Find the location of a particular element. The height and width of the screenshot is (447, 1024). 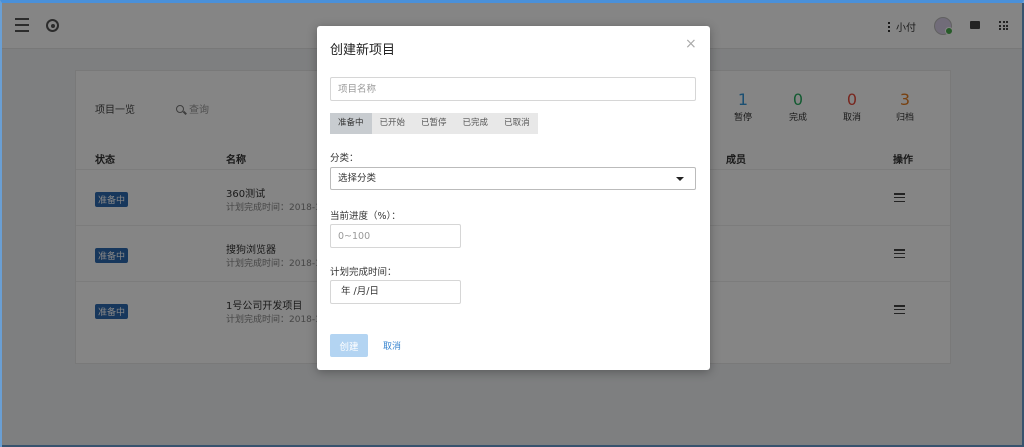

category-select-value: 选择分类 is located at coordinates (357, 178).